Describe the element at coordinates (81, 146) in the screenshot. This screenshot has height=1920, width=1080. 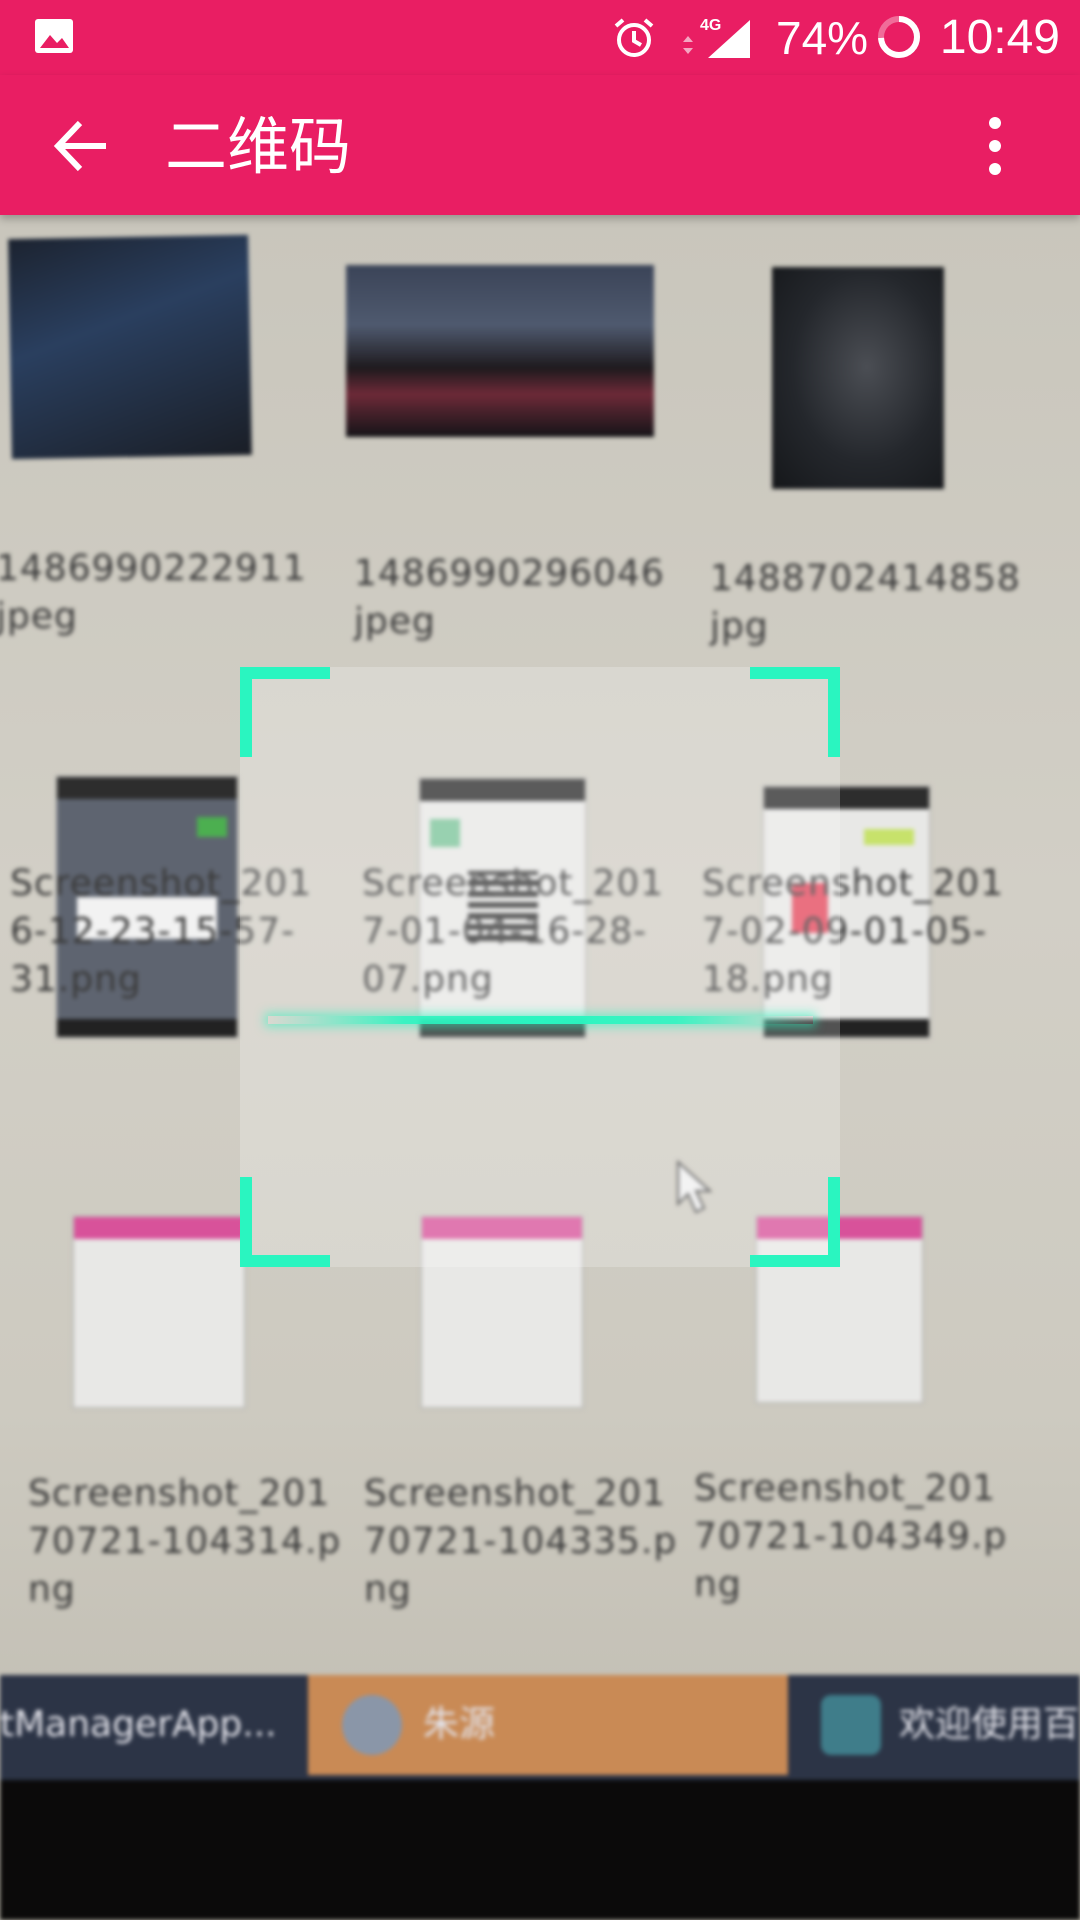
I see `back-arrow-icon` at that location.